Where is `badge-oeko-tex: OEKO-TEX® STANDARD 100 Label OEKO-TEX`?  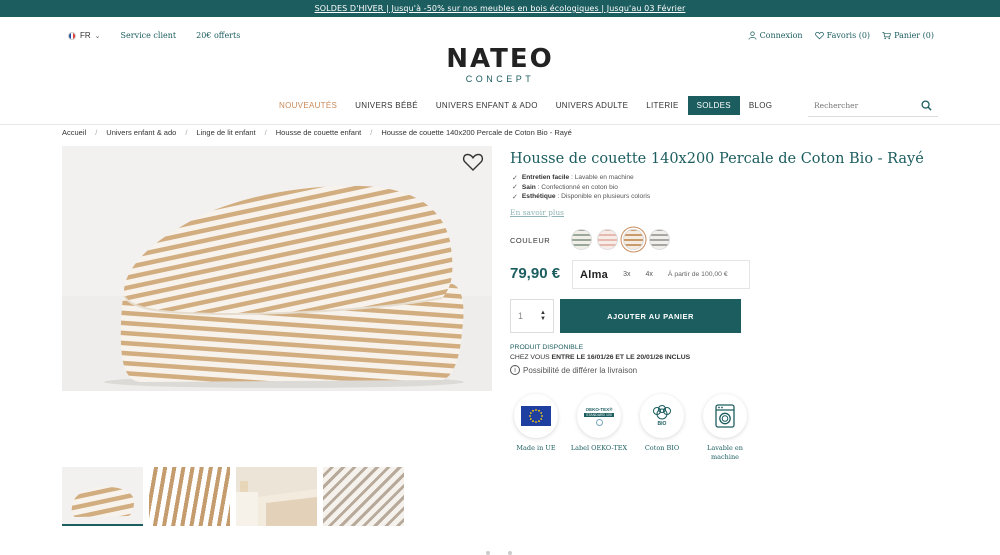 badge-oeko-tex: OEKO-TEX® STANDARD 100 Label OEKO-TEX is located at coordinates (599, 428).